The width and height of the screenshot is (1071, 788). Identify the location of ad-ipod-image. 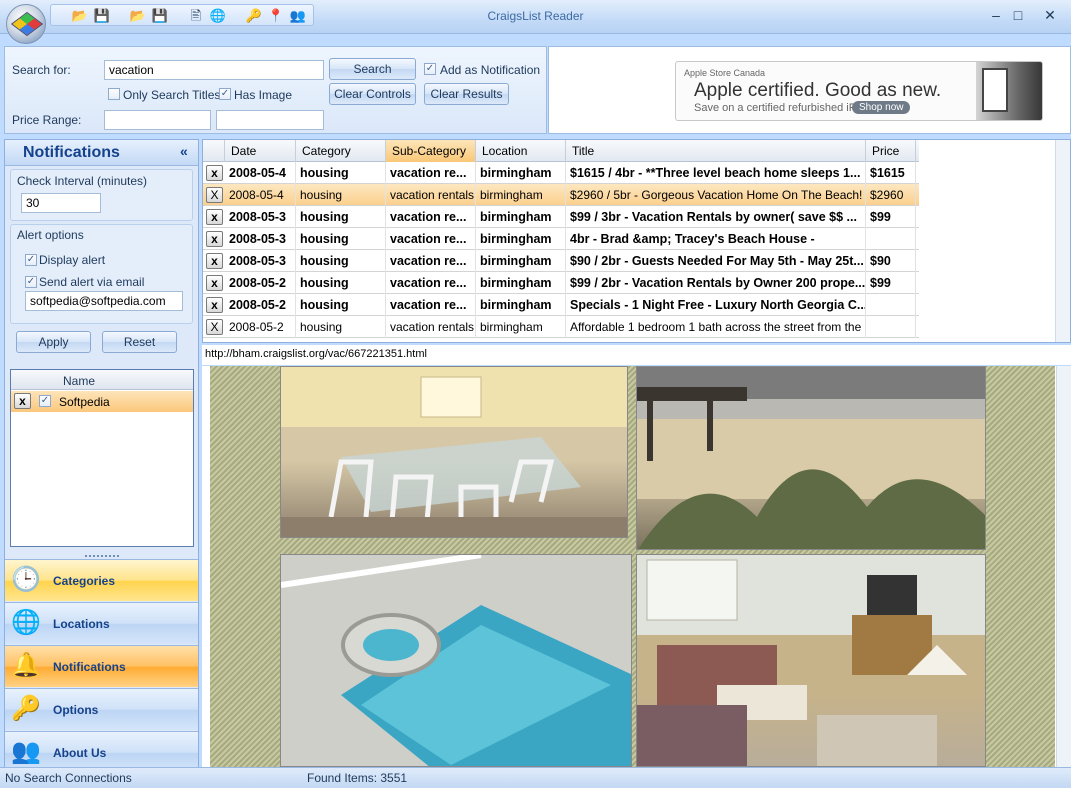
(1009, 91).